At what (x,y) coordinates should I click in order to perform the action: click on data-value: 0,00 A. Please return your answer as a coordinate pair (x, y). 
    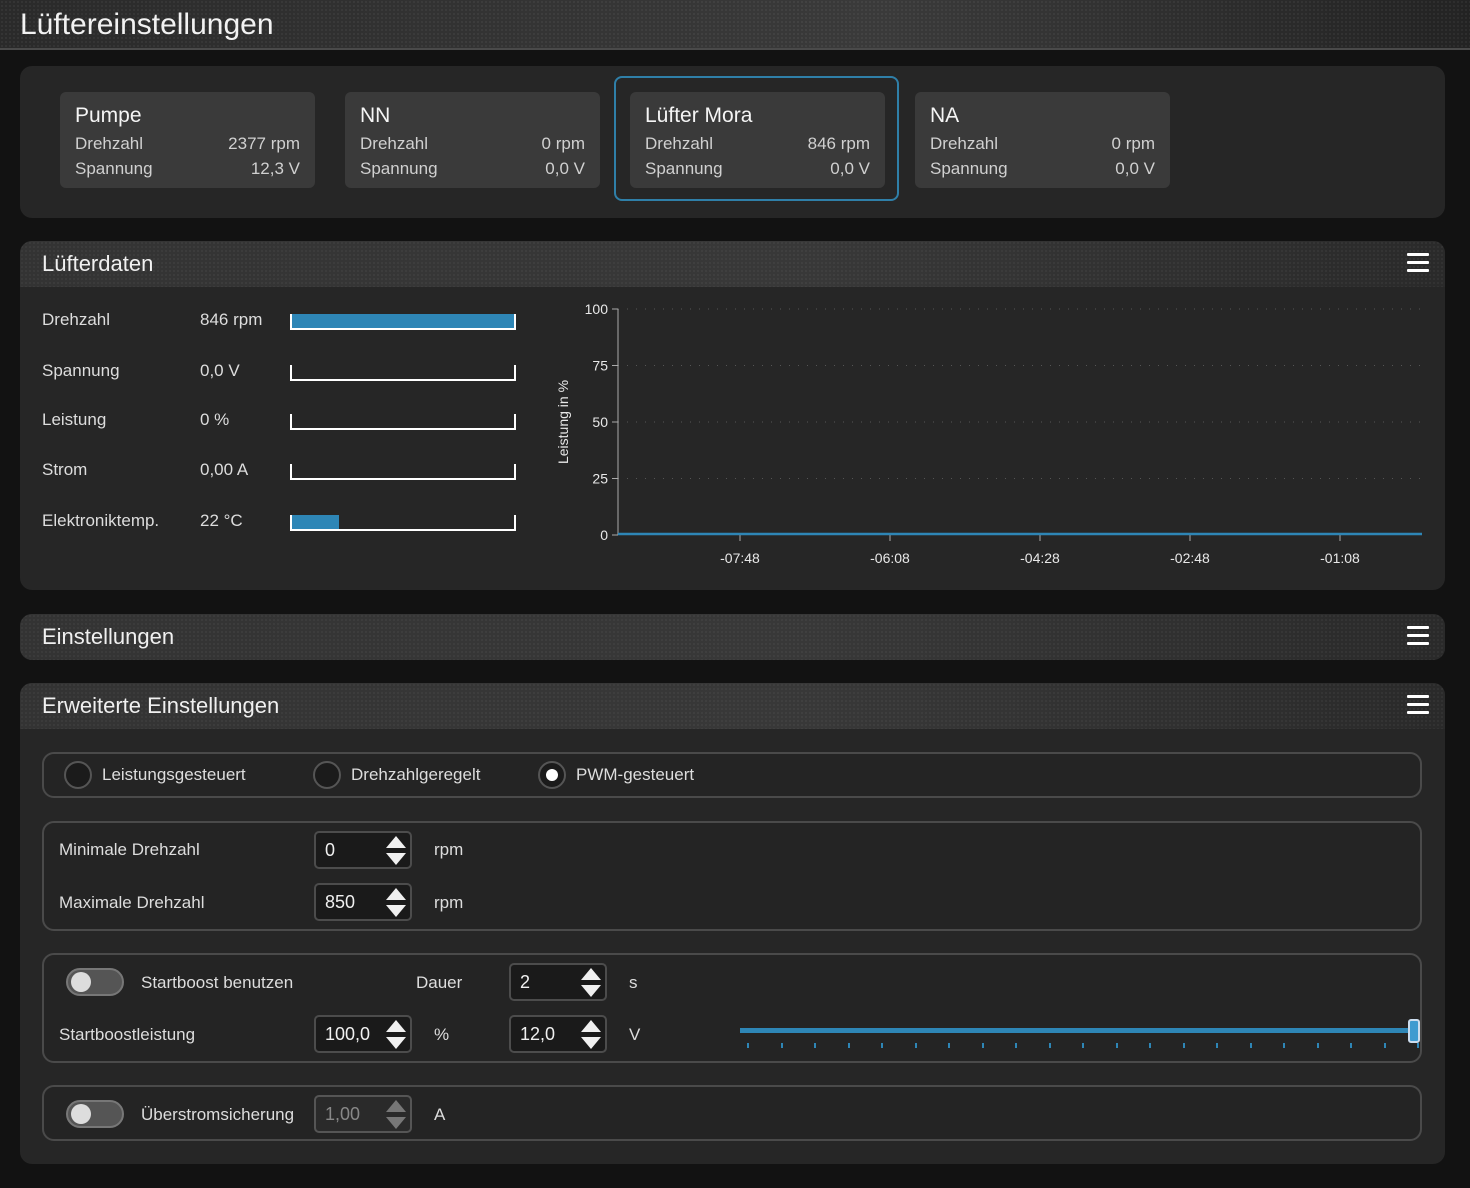
    Looking at the image, I should click on (224, 469).